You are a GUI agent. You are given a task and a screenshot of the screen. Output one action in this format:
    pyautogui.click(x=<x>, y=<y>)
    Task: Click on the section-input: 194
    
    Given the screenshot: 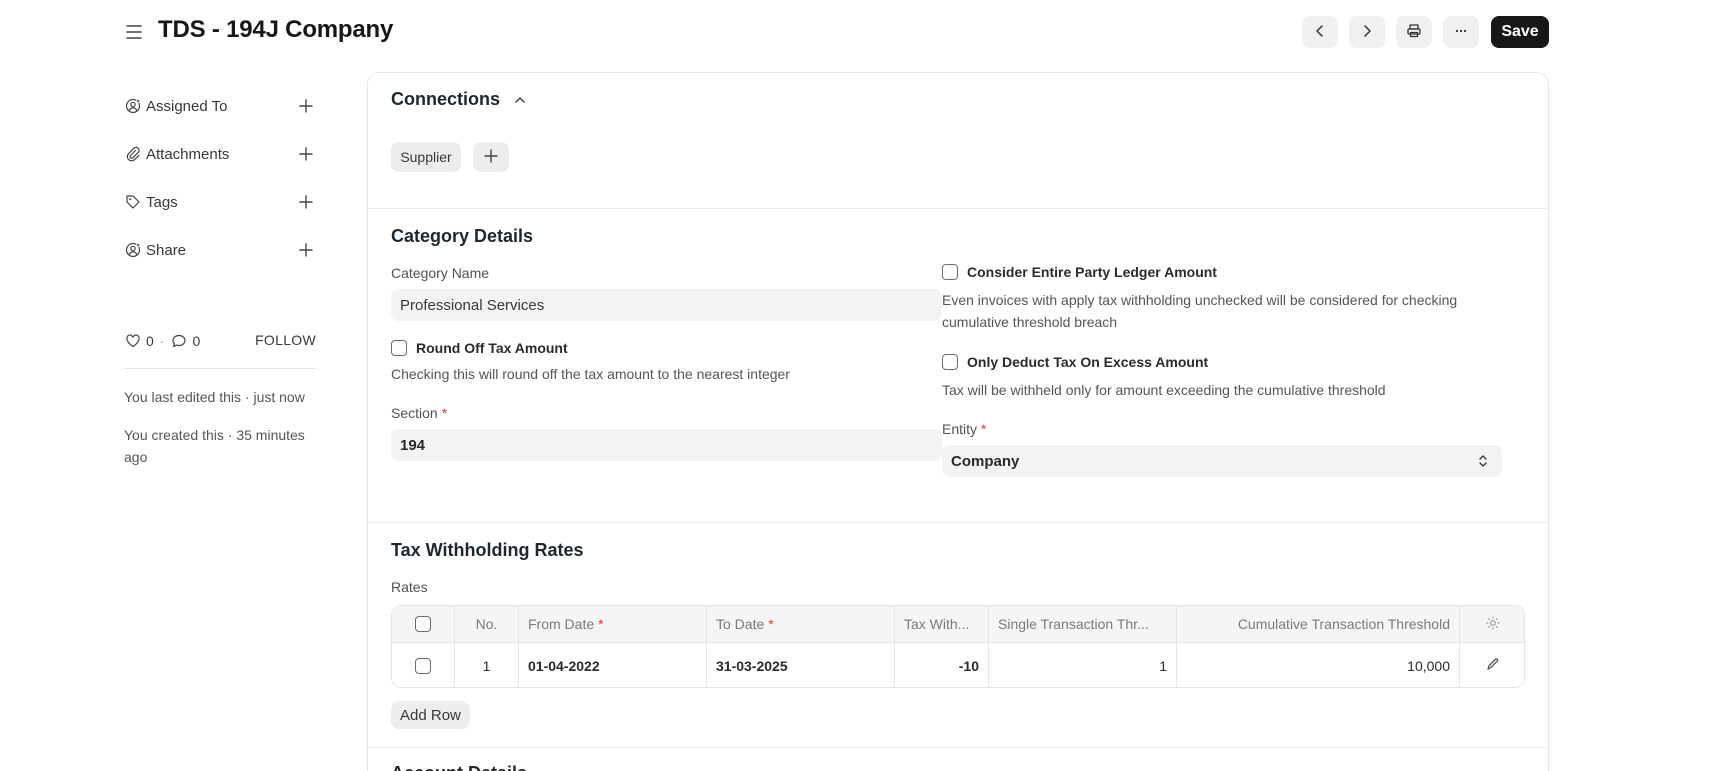 What is the action you would take?
    pyautogui.click(x=666, y=445)
    